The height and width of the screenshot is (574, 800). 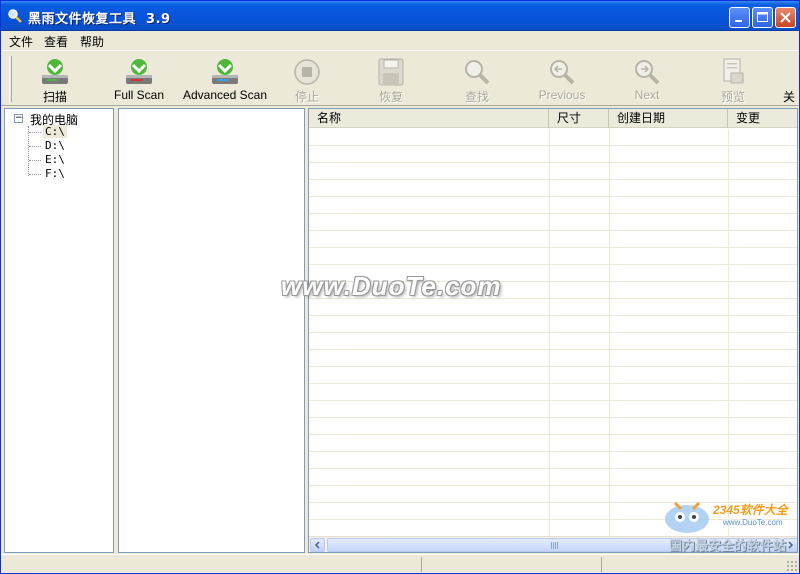 I want to click on logo-slogan-text: 国内最安全的软件站, so click(x=728, y=546).